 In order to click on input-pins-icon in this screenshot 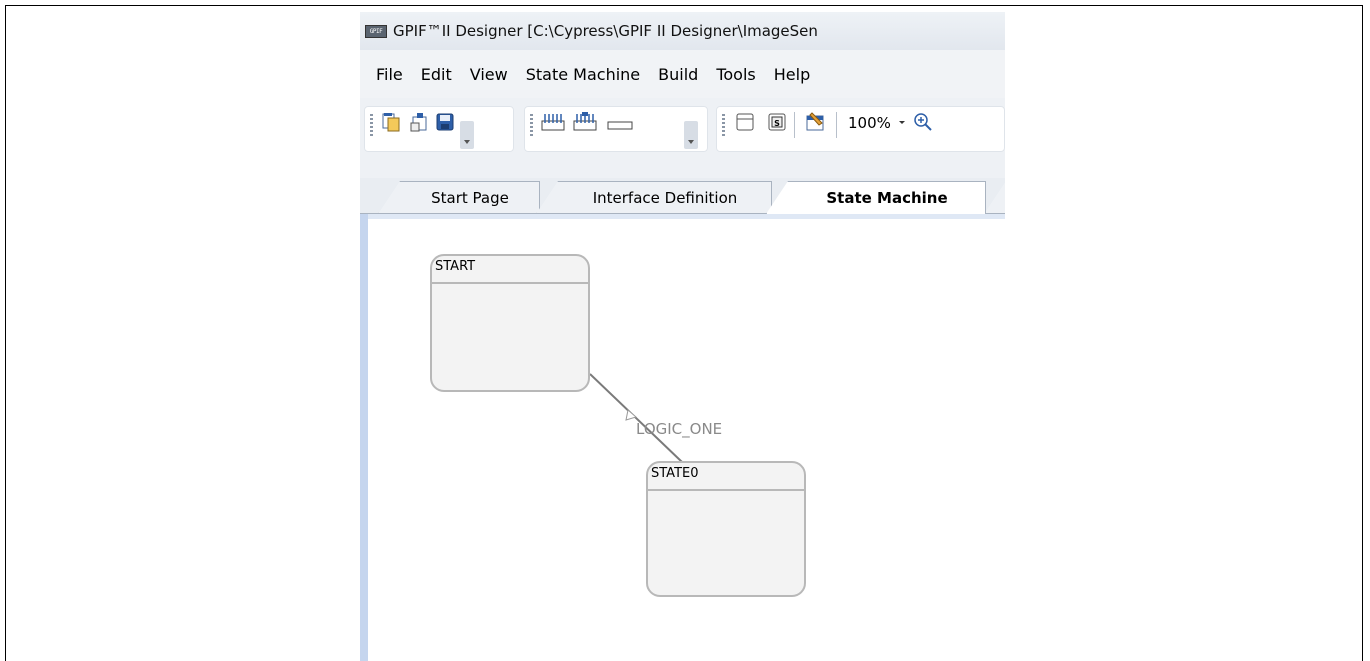, I will do `click(553, 122)`.